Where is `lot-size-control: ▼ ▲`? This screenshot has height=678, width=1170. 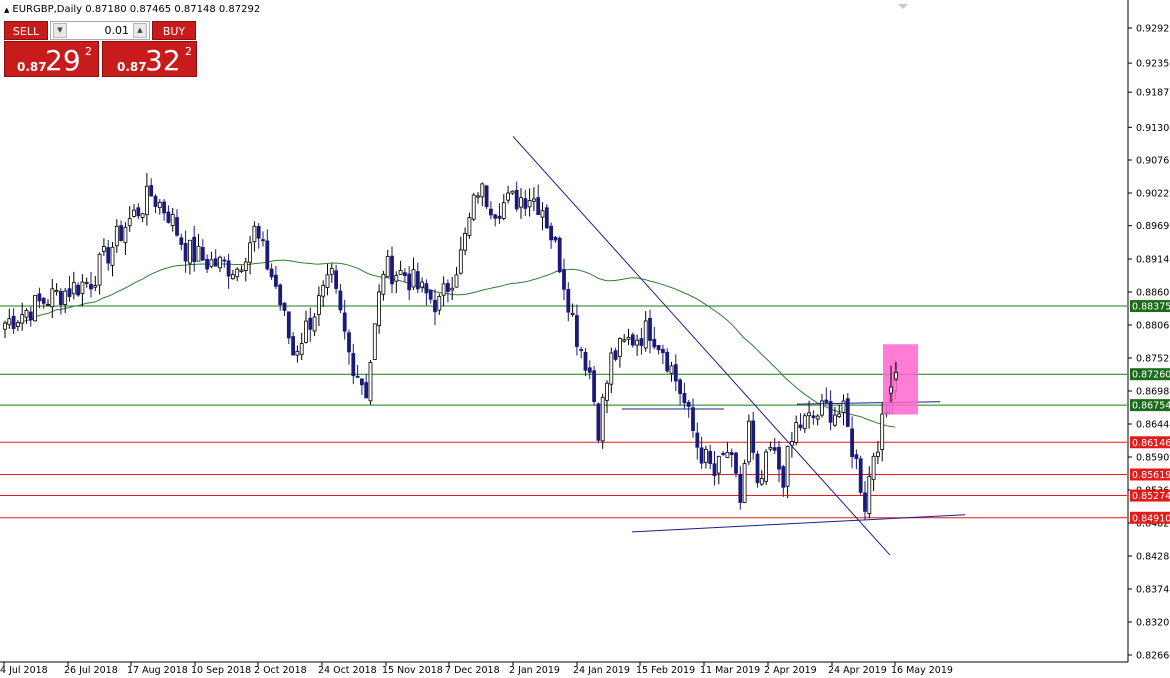 lot-size-control: ▼ ▲ is located at coordinates (100, 30).